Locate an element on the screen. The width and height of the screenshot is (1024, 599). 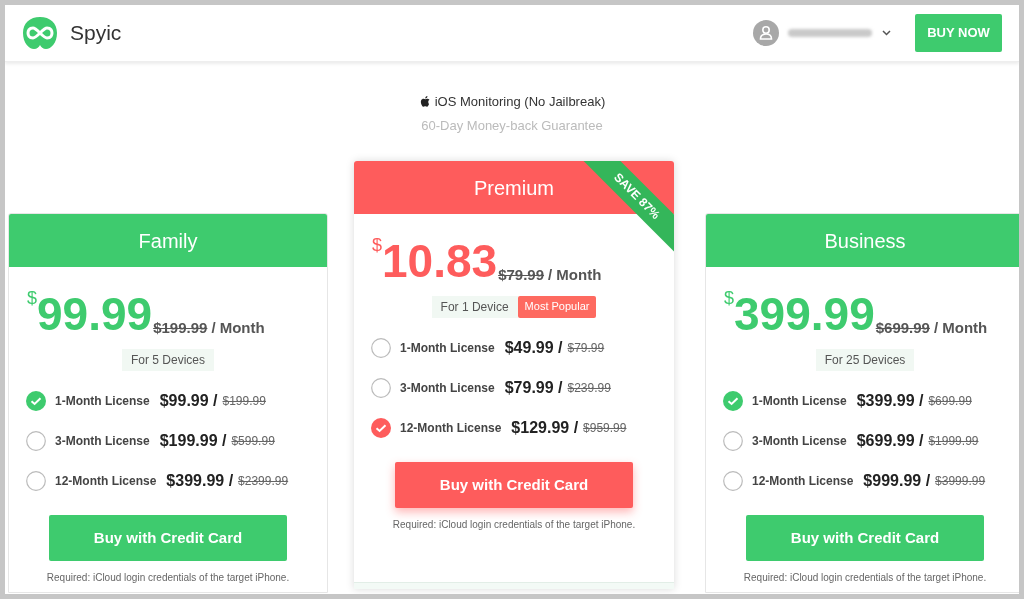
old-price: $3999.99 is located at coordinates (960, 481).